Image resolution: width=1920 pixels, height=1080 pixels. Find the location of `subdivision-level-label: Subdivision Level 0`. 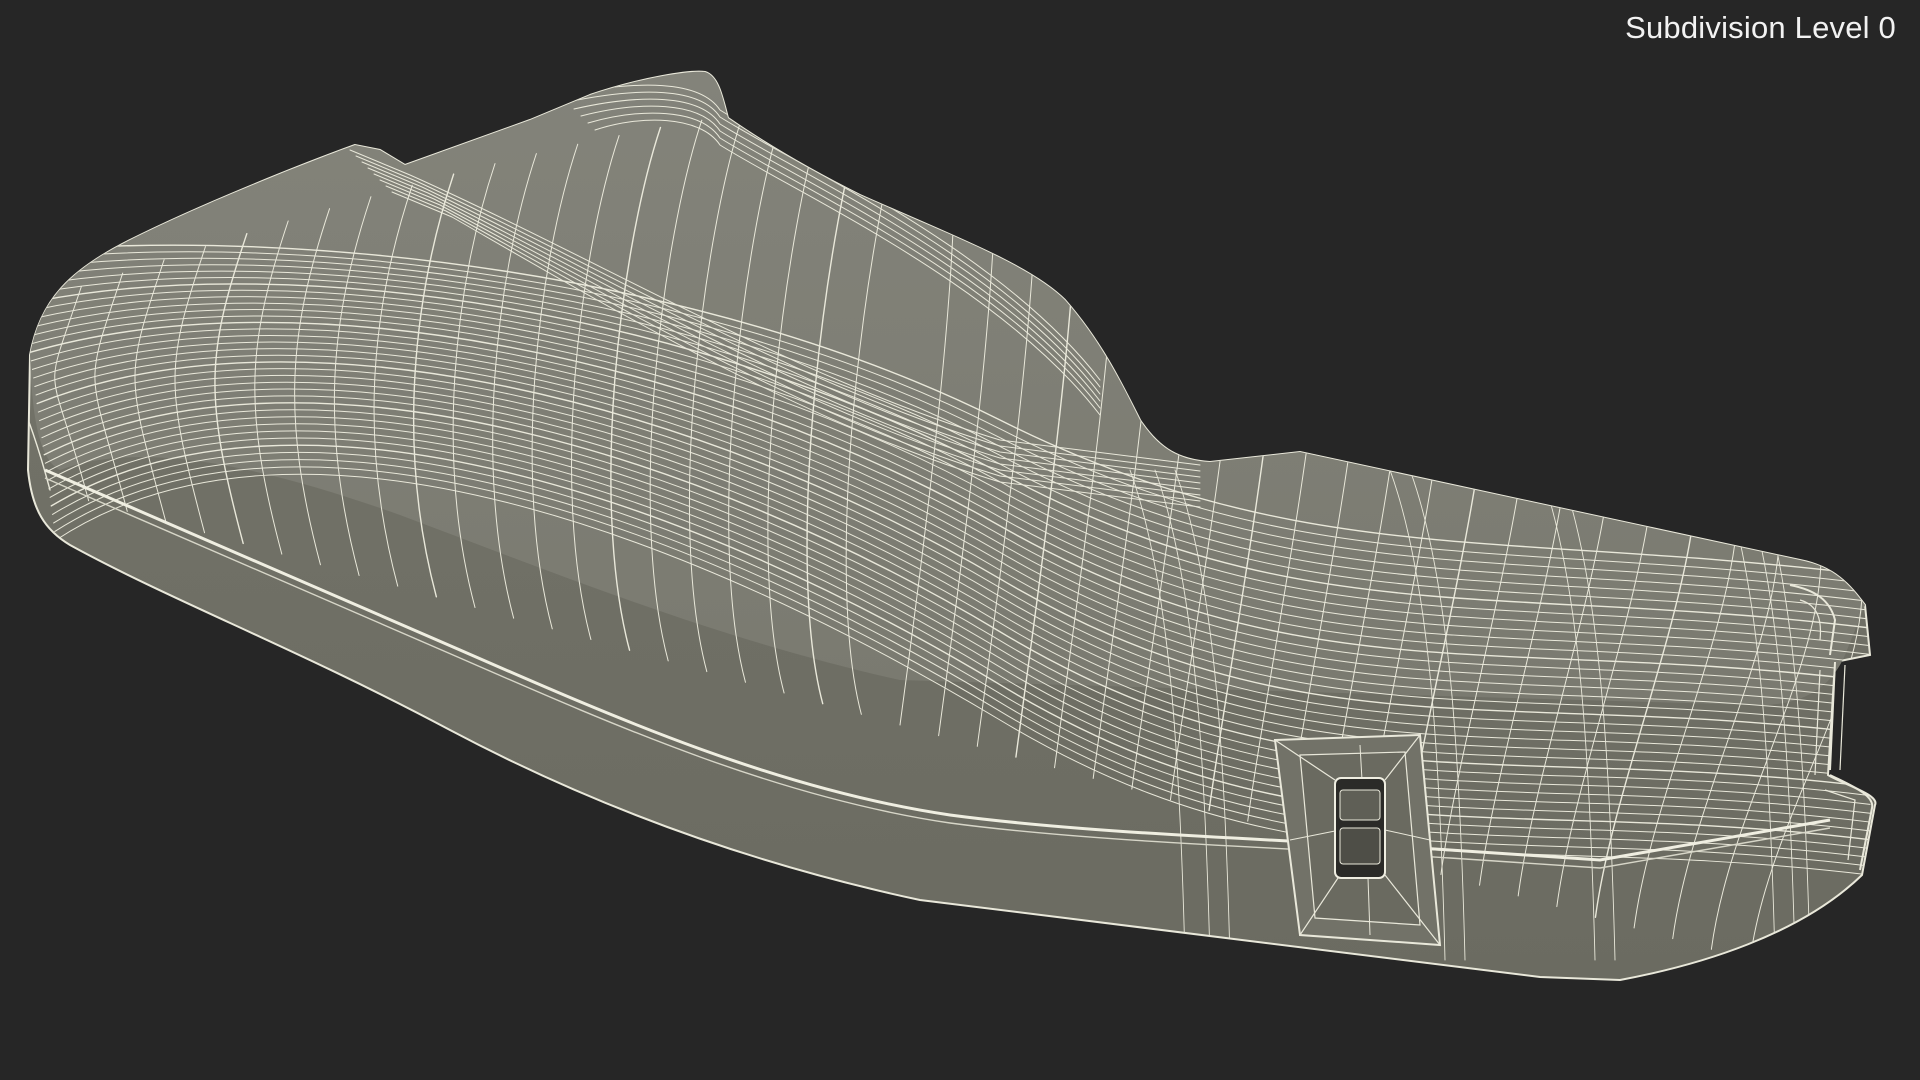

subdivision-level-label: Subdivision Level 0 is located at coordinates (1760, 27).